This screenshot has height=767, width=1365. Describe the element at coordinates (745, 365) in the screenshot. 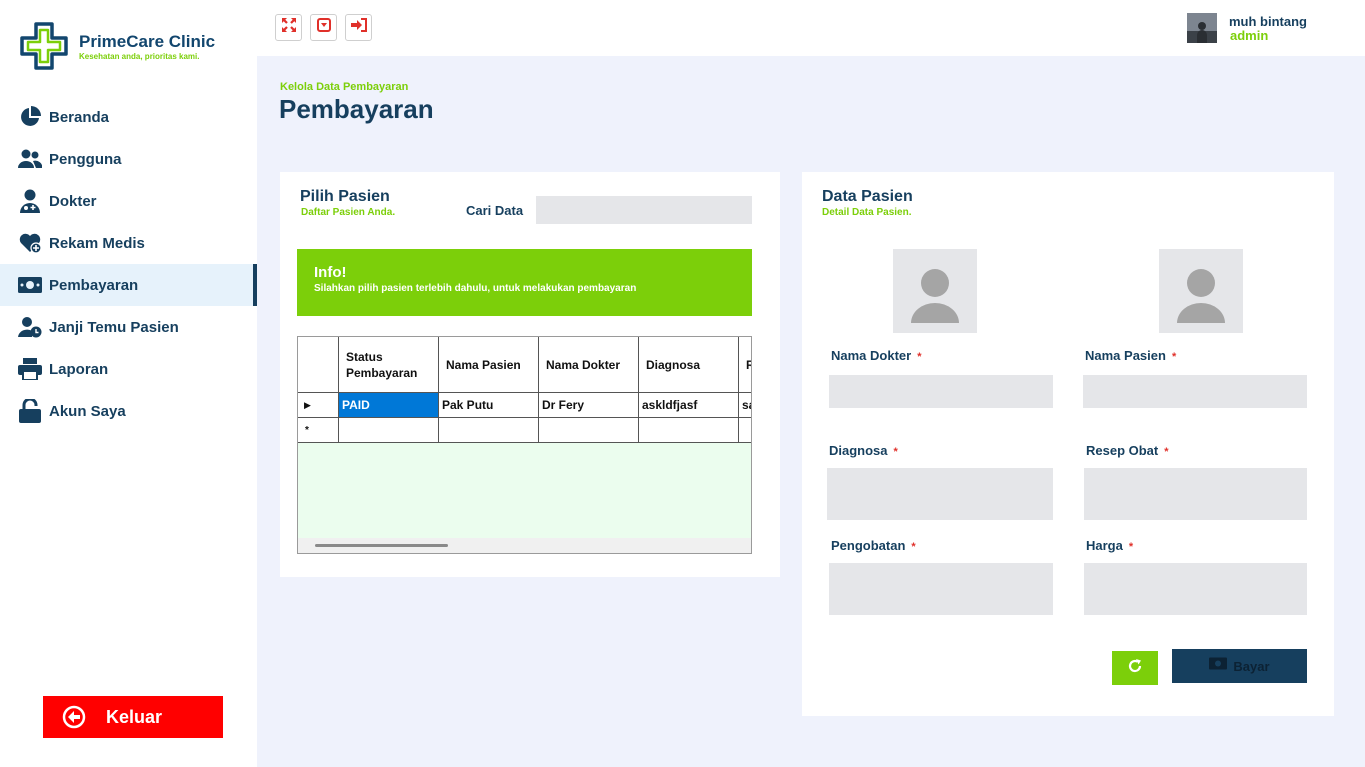

I see `column-header: R` at that location.